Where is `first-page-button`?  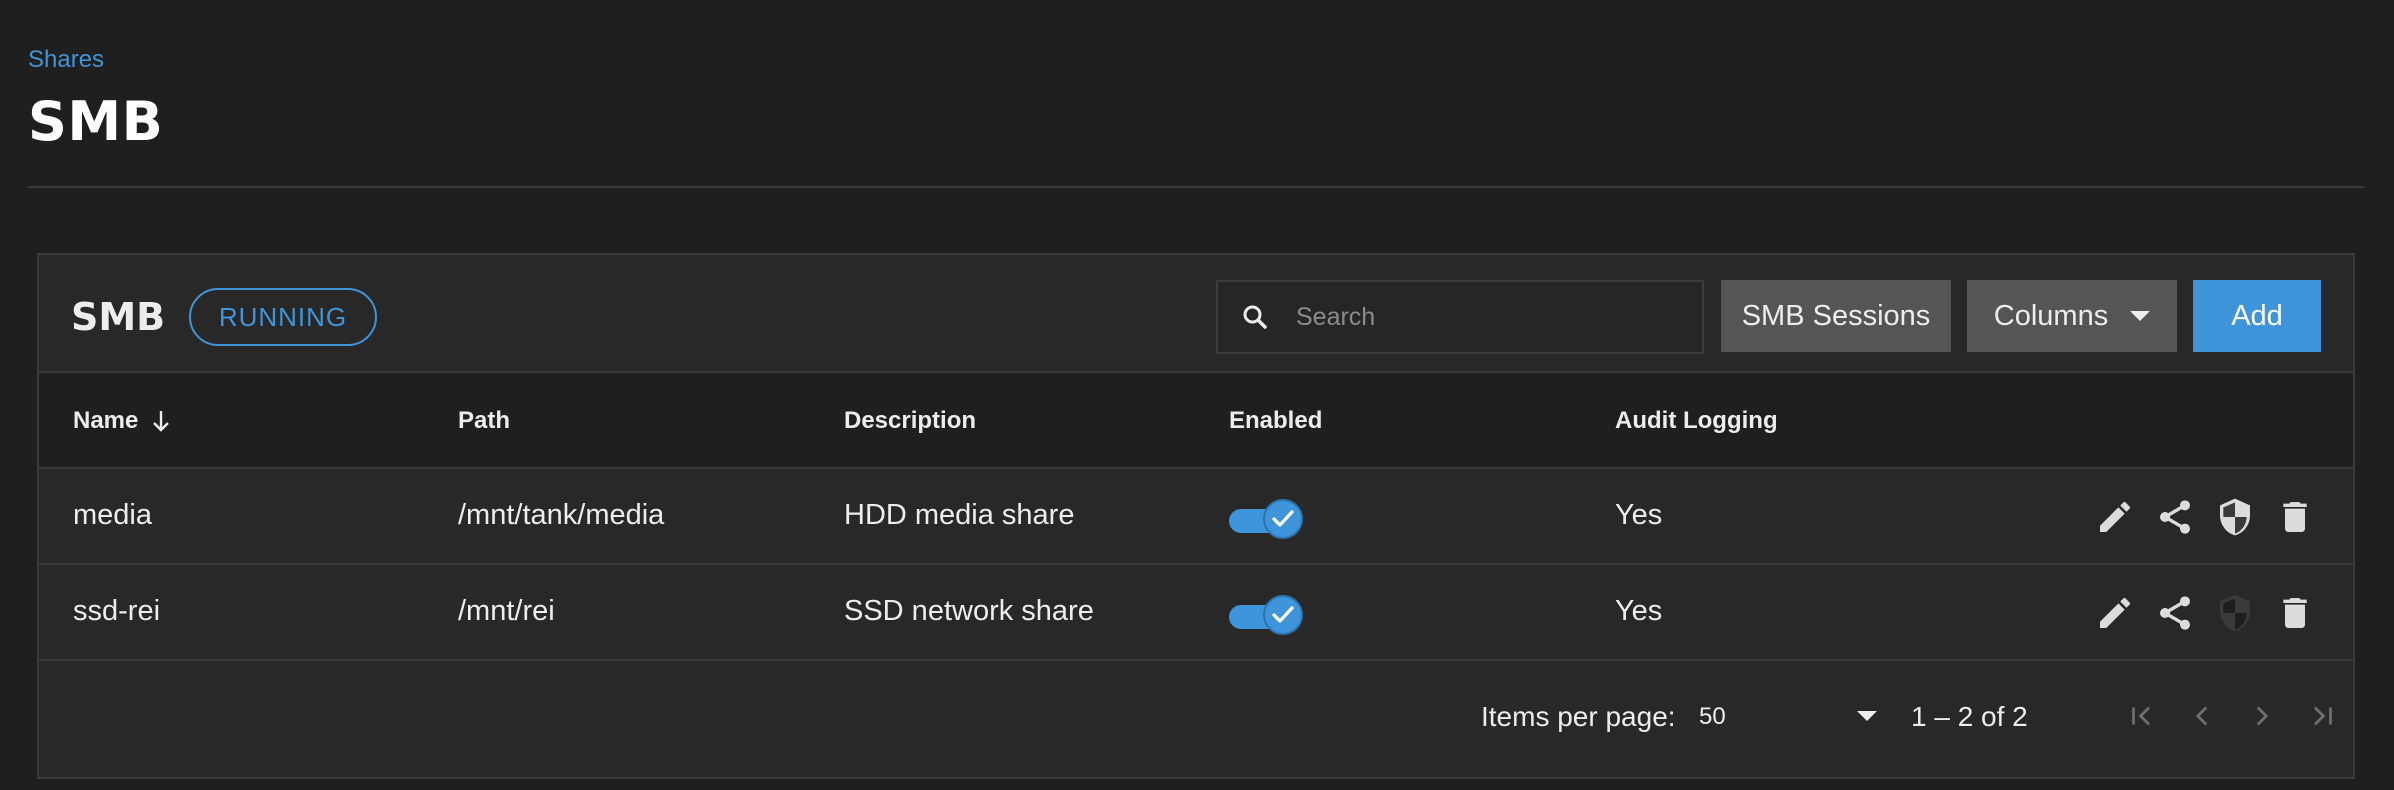
first-page-button is located at coordinates (2142, 716).